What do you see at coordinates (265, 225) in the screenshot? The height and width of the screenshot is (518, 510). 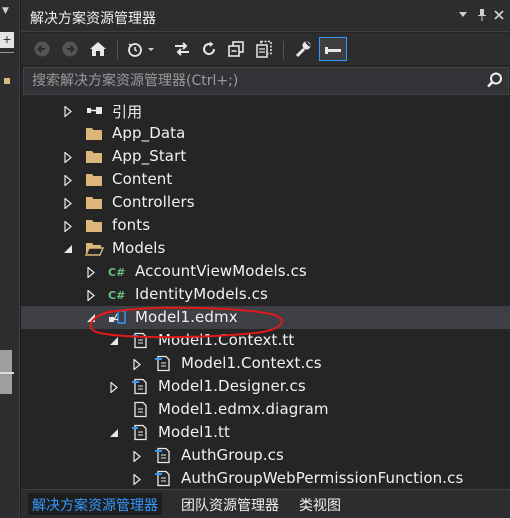 I see `tree-item: fonts` at bounding box center [265, 225].